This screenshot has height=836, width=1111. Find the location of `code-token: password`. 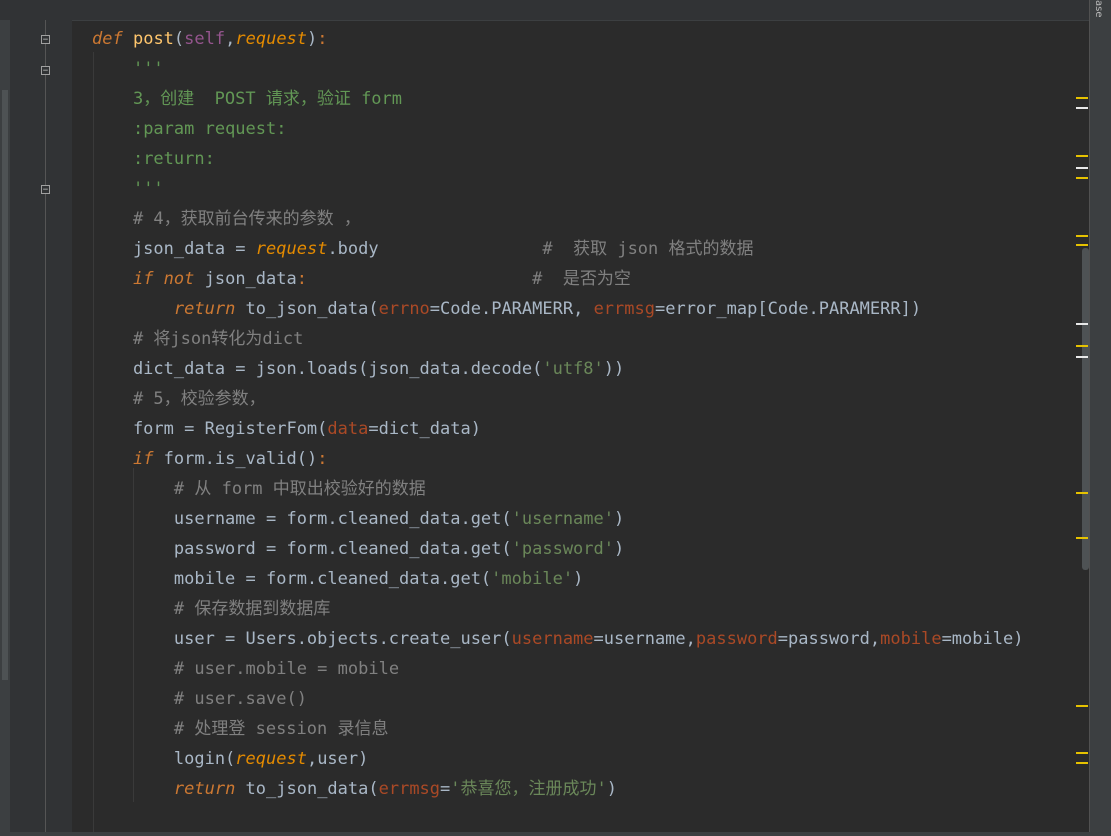

code-token: password is located at coordinates (736, 639).